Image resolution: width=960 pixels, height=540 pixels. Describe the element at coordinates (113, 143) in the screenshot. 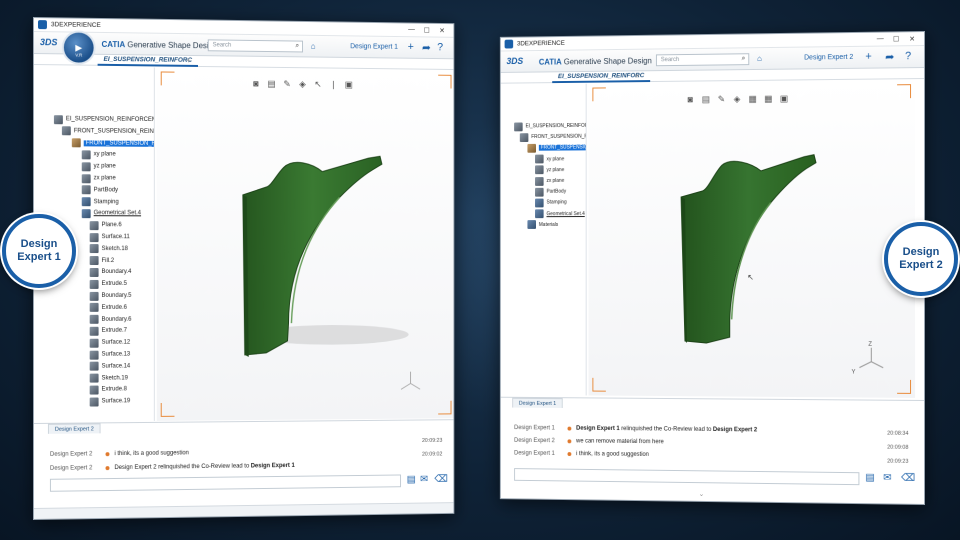

I see `tree-item: FRONT_SUSPENSION_RE` at that location.